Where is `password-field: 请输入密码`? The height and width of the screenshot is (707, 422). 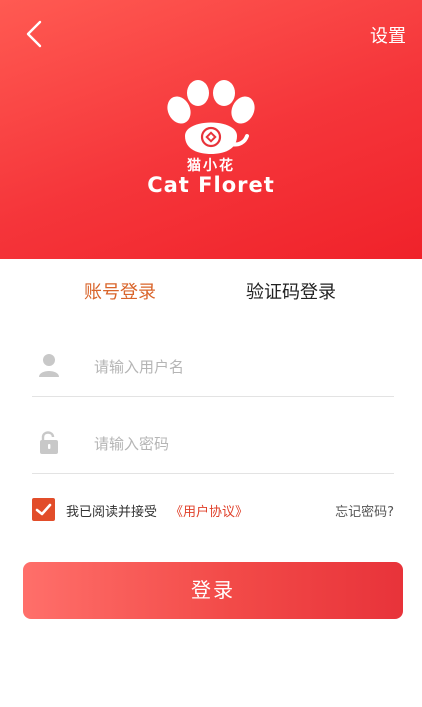 password-field: 请输入密码 is located at coordinates (213, 444).